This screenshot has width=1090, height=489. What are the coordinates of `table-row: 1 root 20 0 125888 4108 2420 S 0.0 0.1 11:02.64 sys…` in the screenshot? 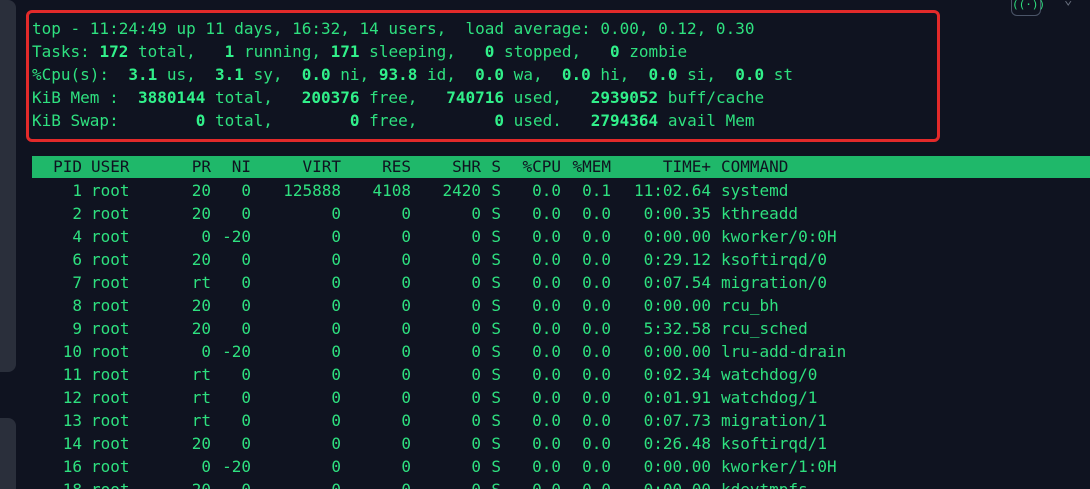 It's located at (410, 190).